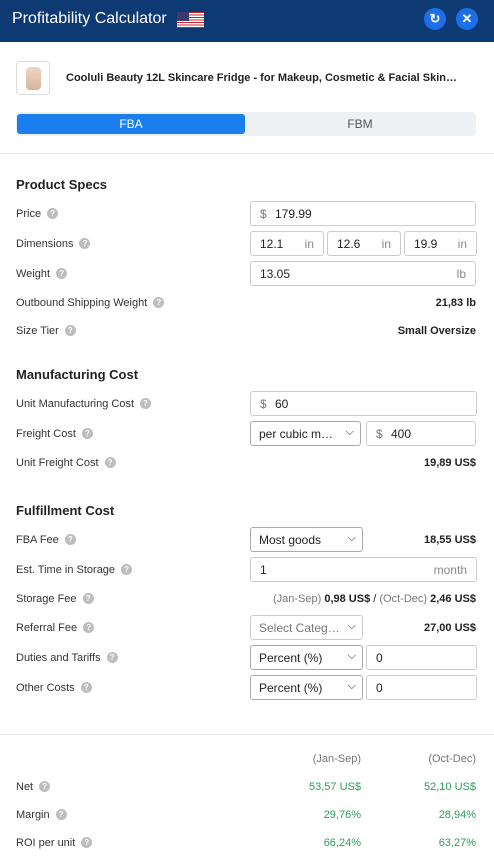 The image size is (494, 868). I want to click on fba-fee-label: FBA Fee?, so click(46, 540).